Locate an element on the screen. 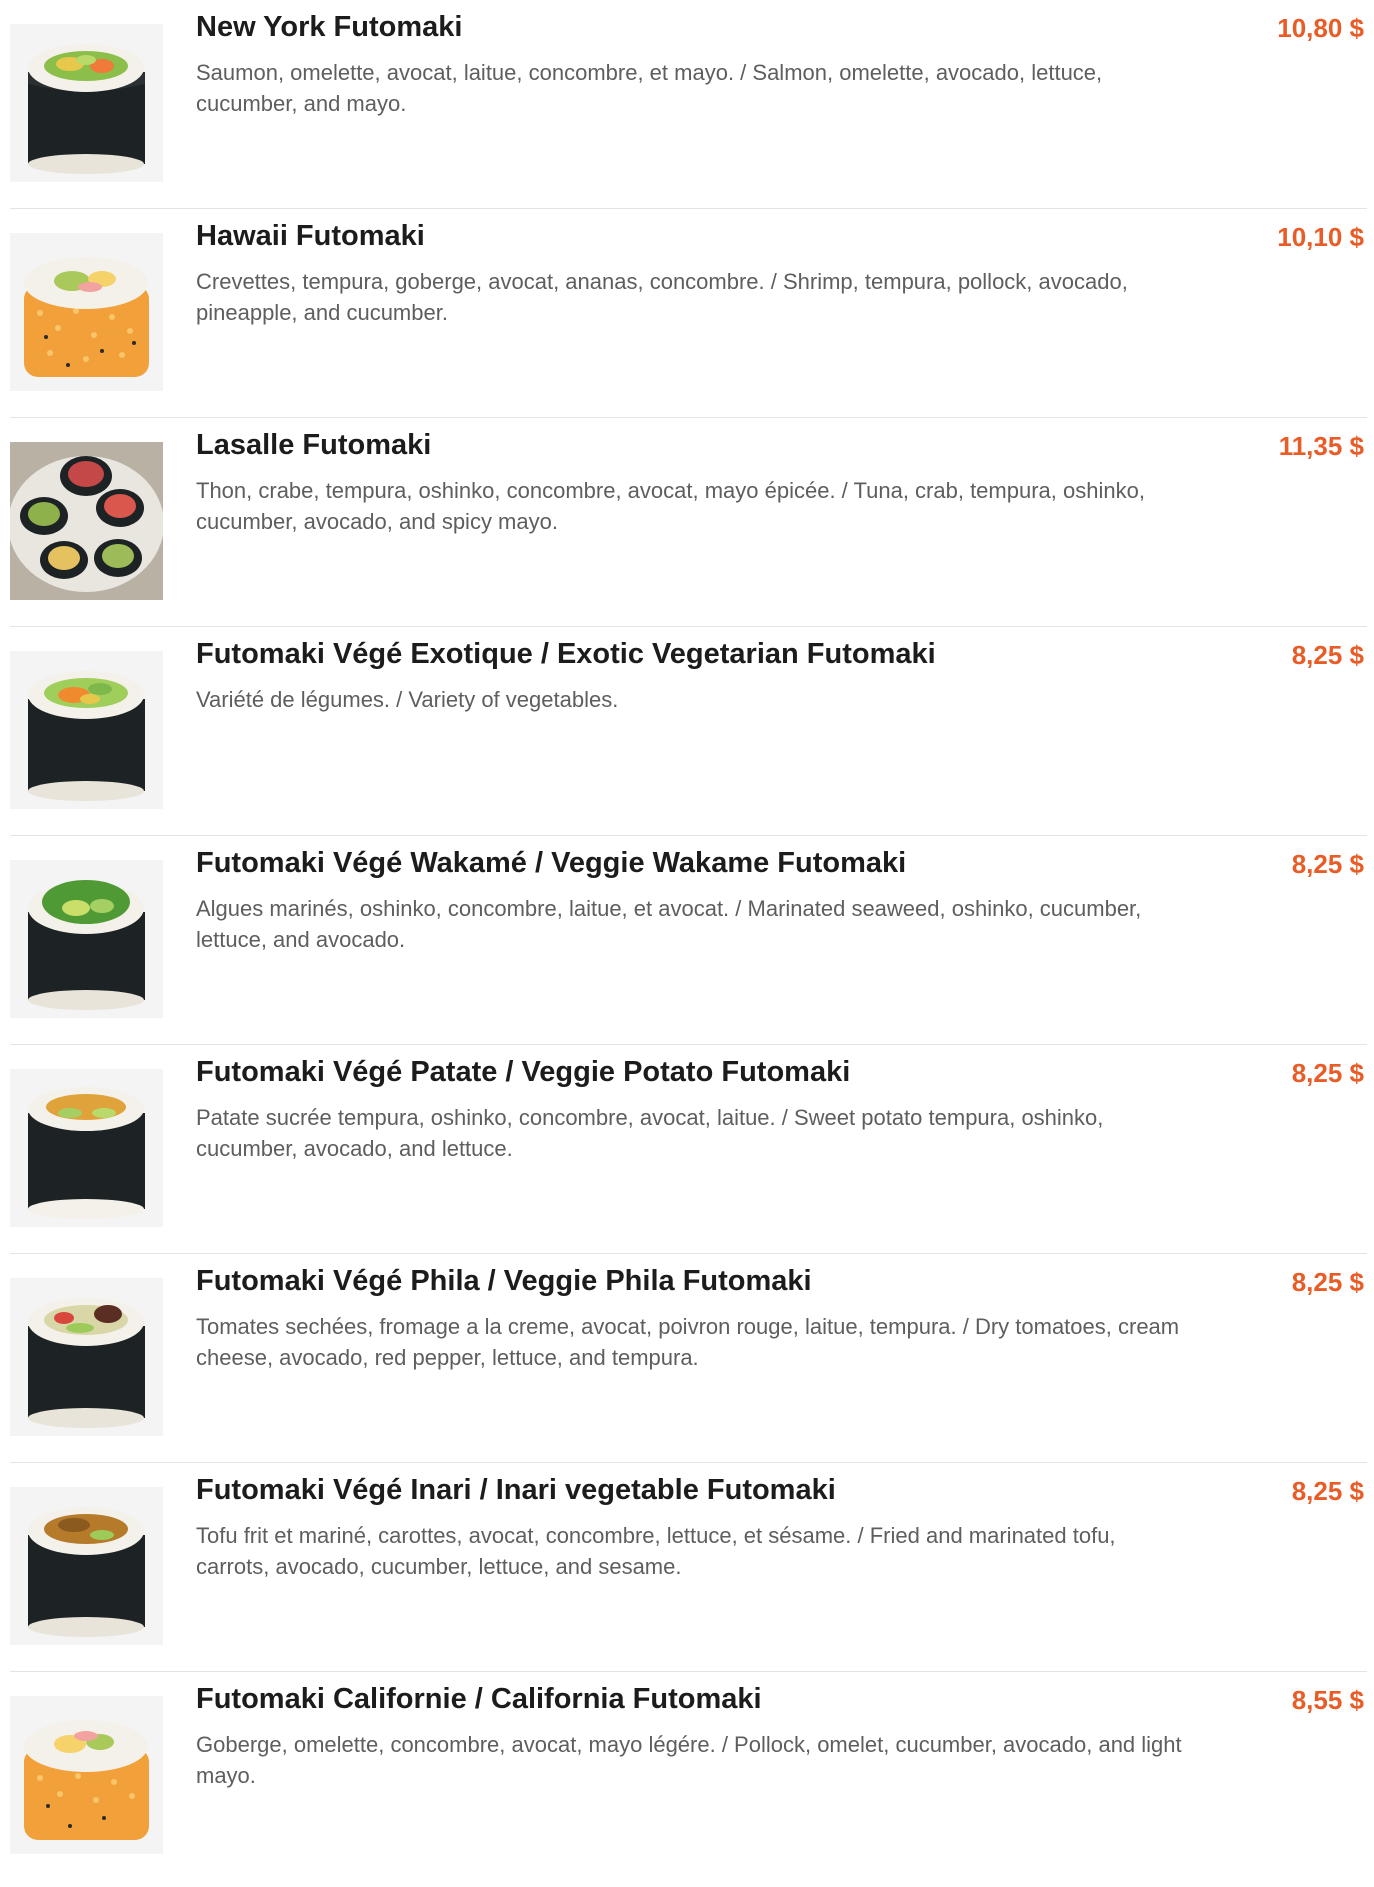  item-name: New York Futomaki is located at coordinates (329, 27).